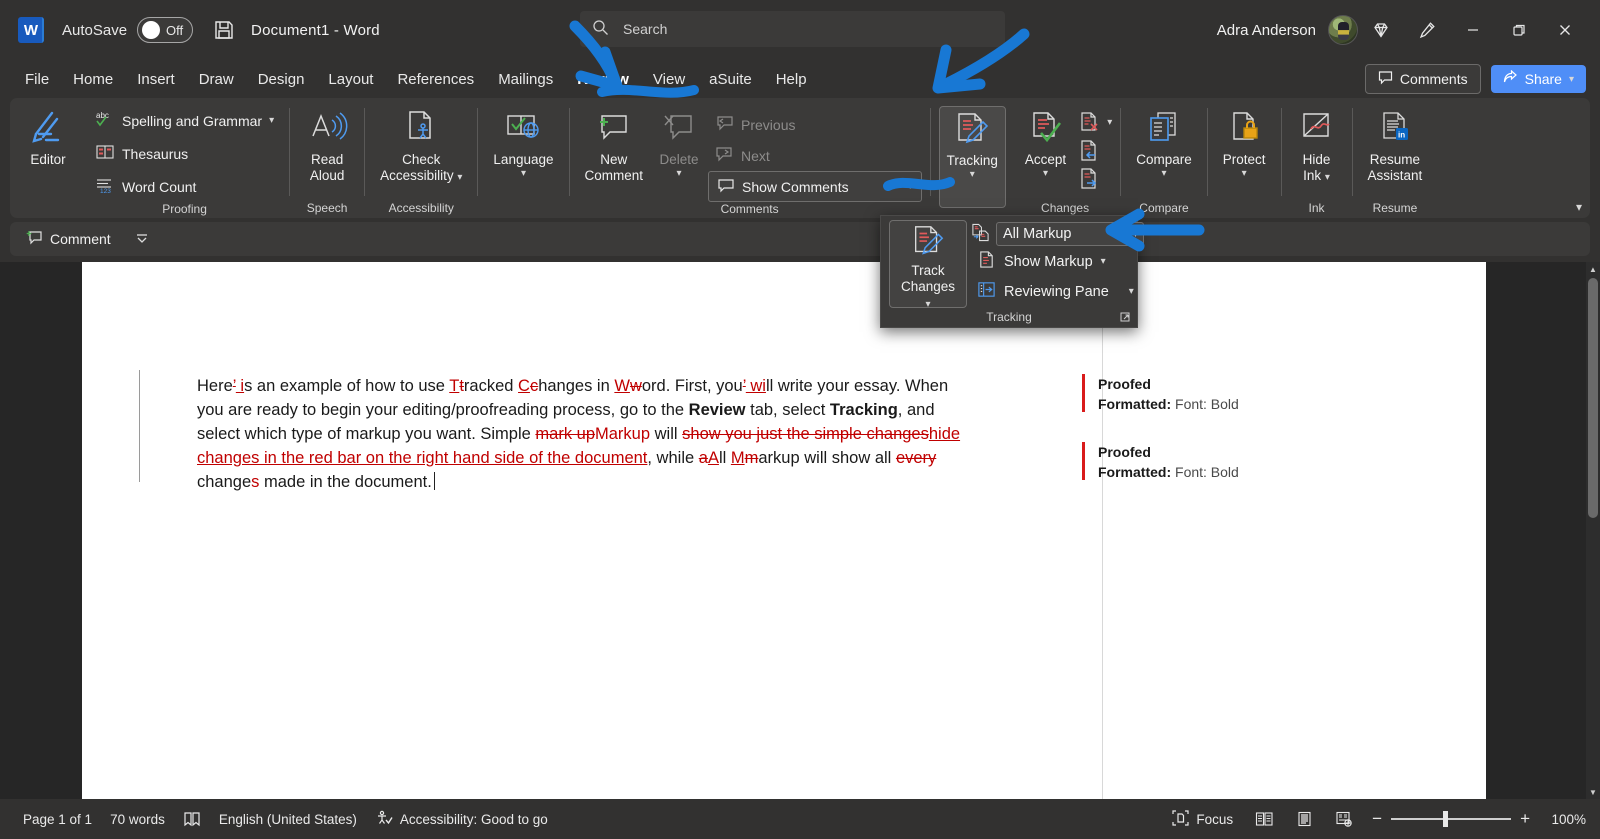  What do you see at coordinates (141, 153) in the screenshot?
I see `thesaurus-button: Thesaurus` at bounding box center [141, 153].